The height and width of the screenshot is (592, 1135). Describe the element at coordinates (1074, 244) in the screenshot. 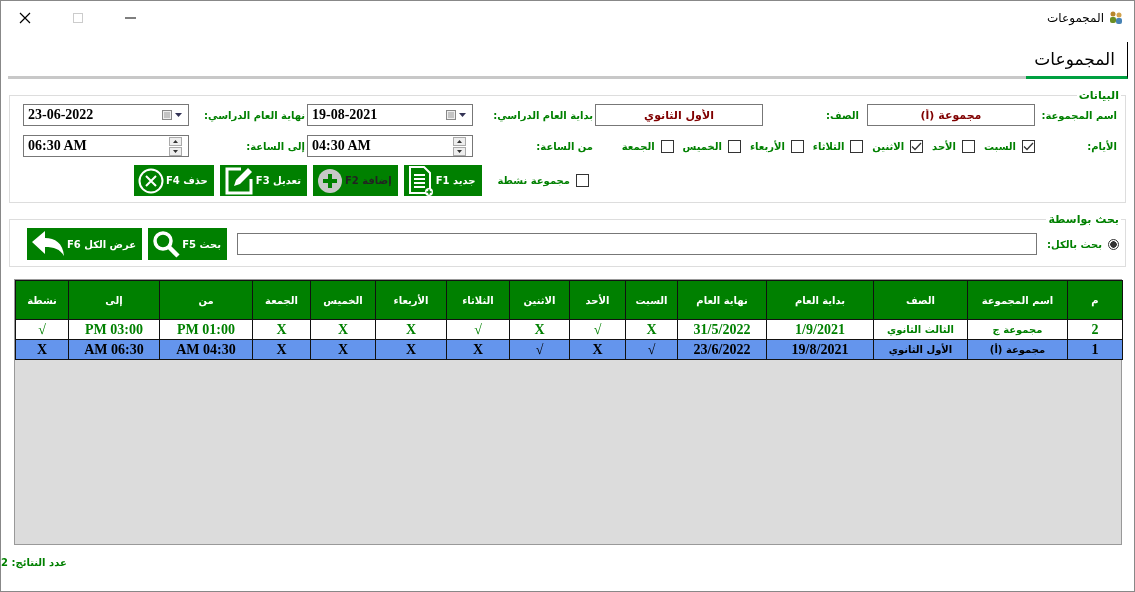

I see `radio-label: بحث بالكل:` at that location.